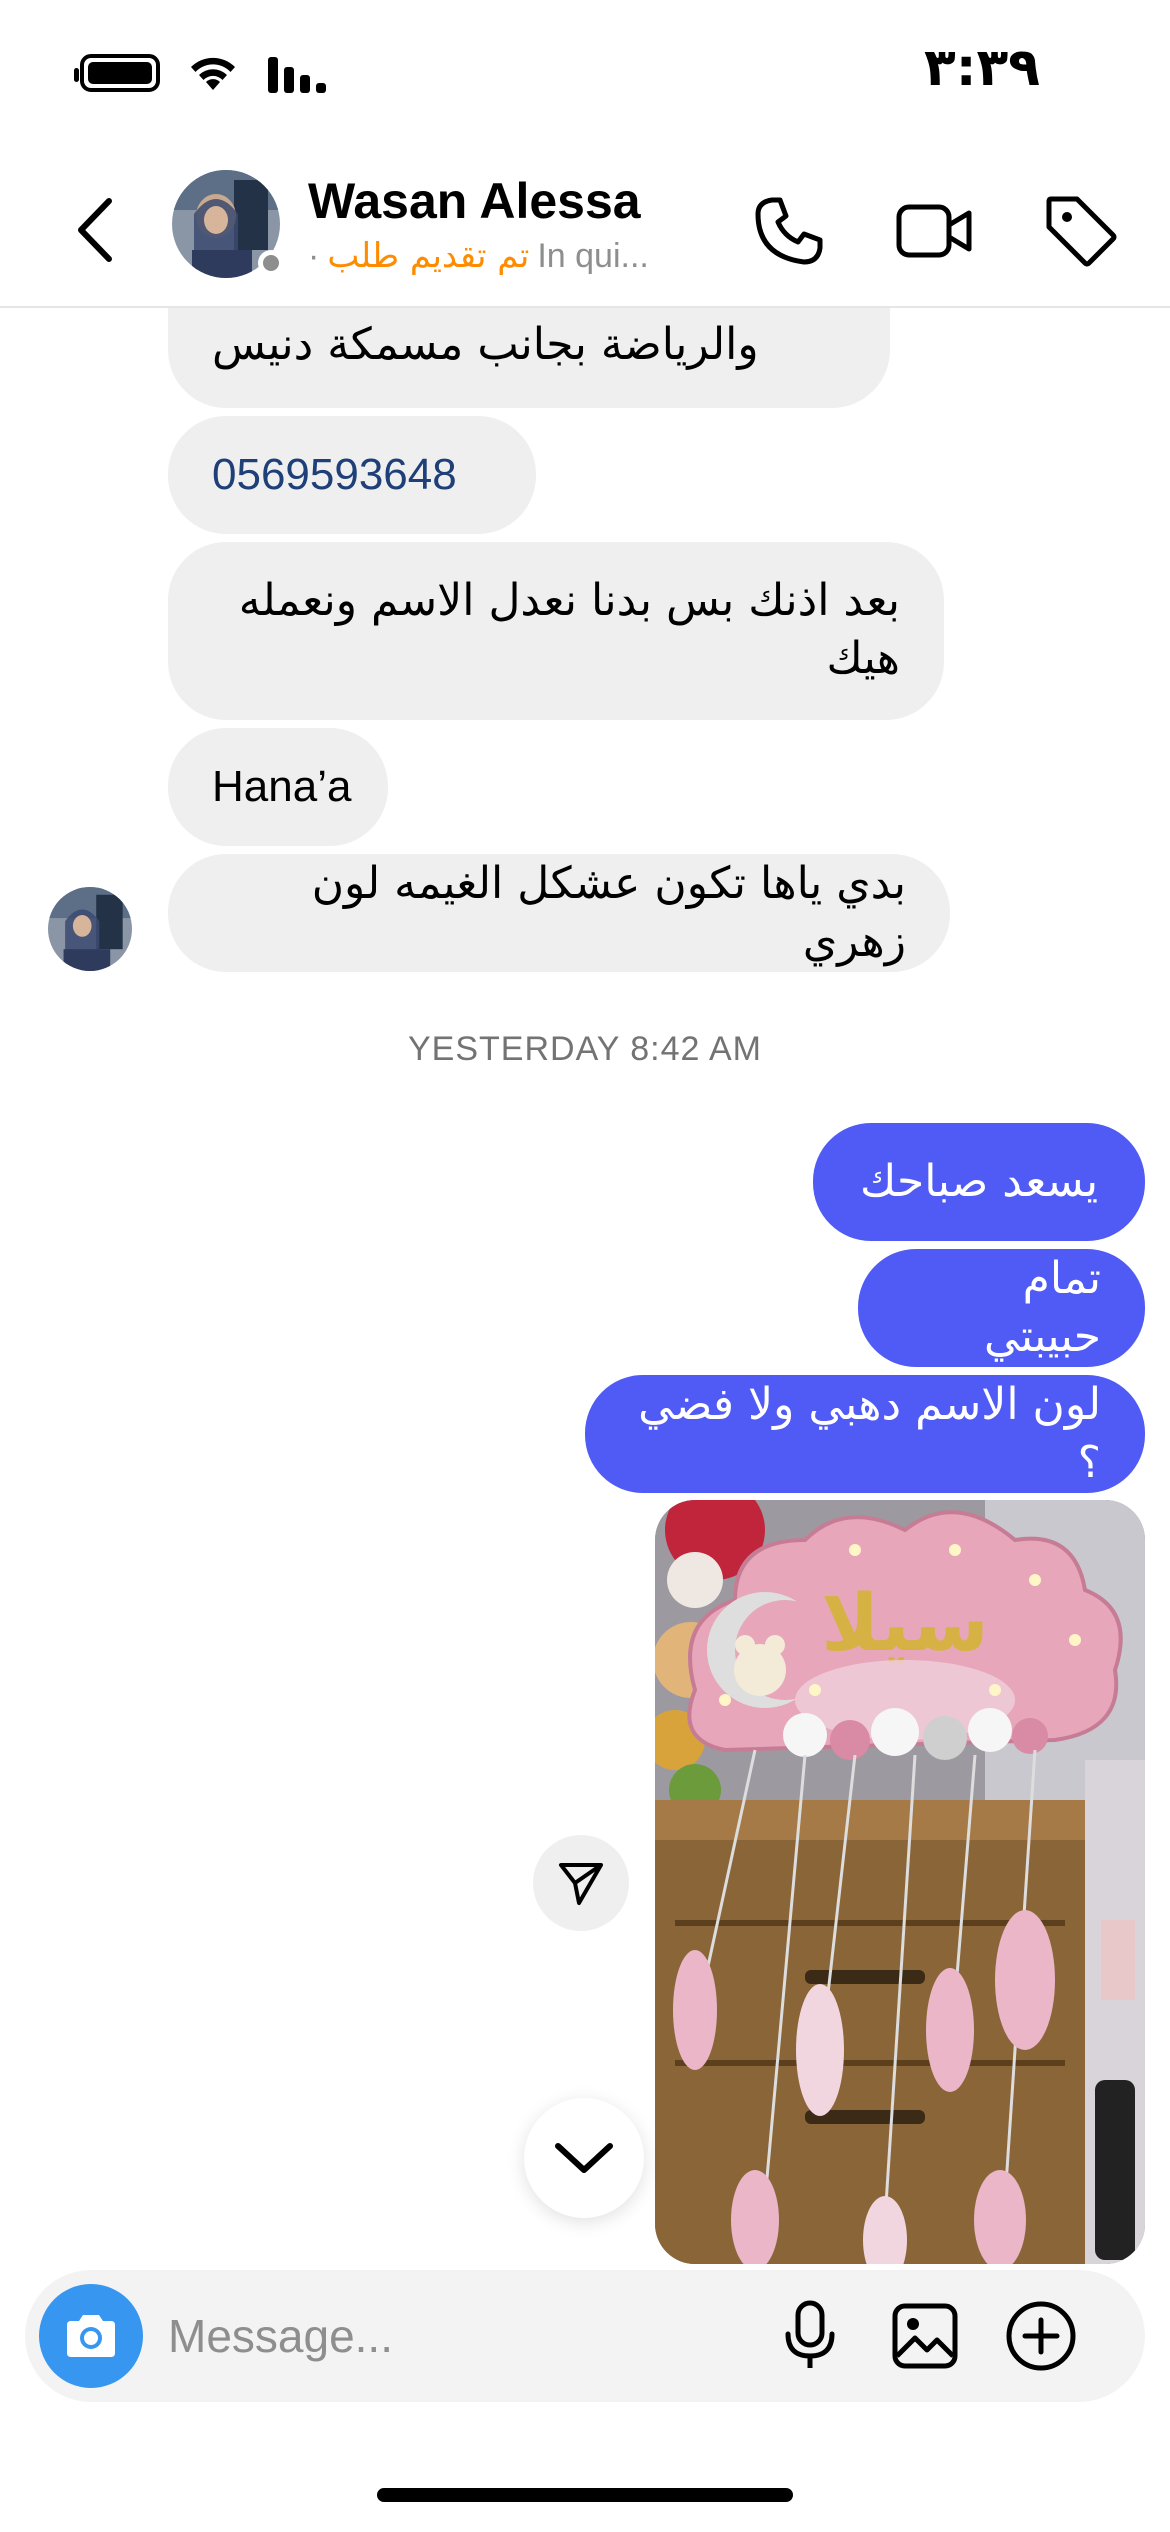 Image resolution: width=1170 pixels, height=2532 pixels. What do you see at coordinates (468, 2336) in the screenshot?
I see `message-input` at bounding box center [468, 2336].